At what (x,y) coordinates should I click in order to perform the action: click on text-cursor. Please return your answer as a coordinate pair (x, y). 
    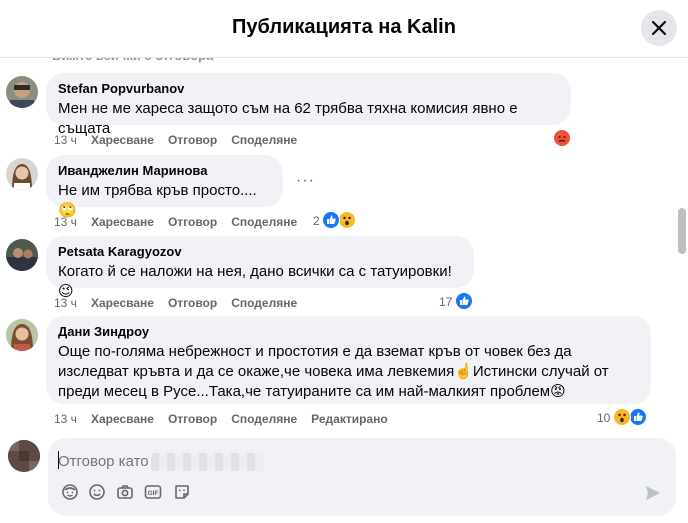
    Looking at the image, I should click on (58, 460).